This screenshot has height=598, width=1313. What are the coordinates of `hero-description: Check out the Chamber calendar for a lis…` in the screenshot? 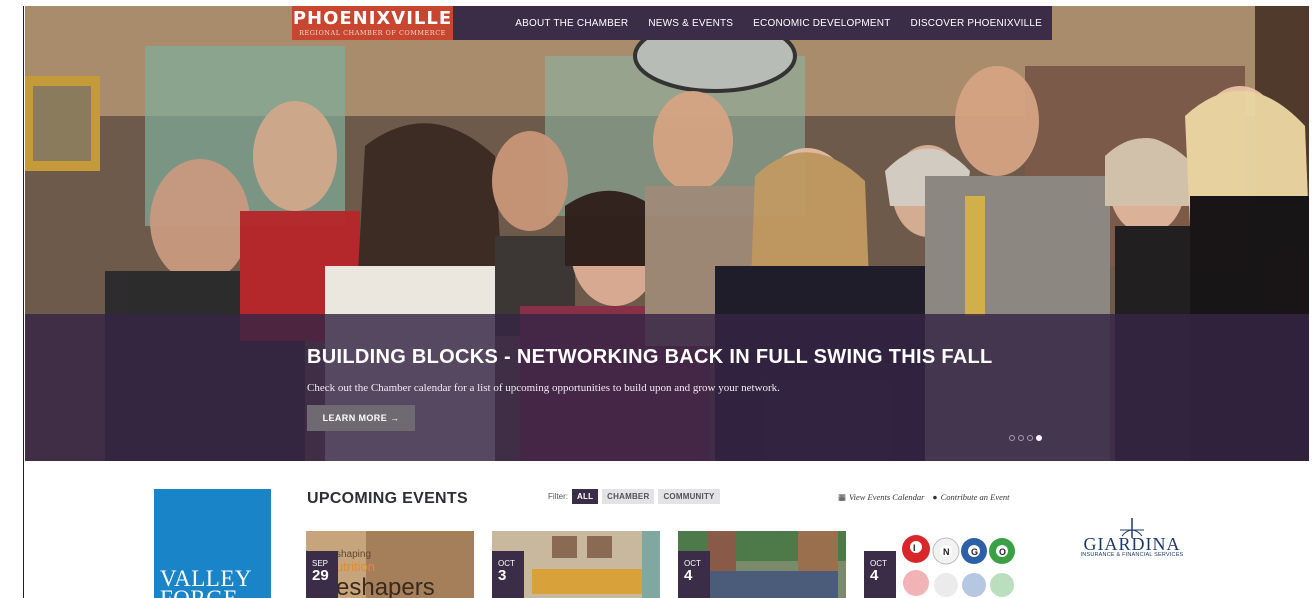 It's located at (543, 388).